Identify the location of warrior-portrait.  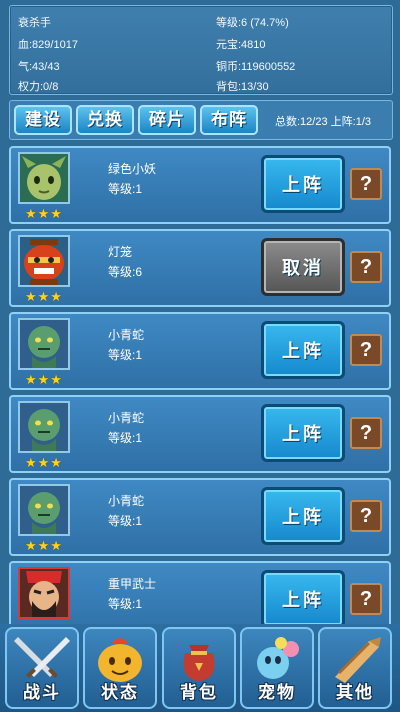
(44, 593).